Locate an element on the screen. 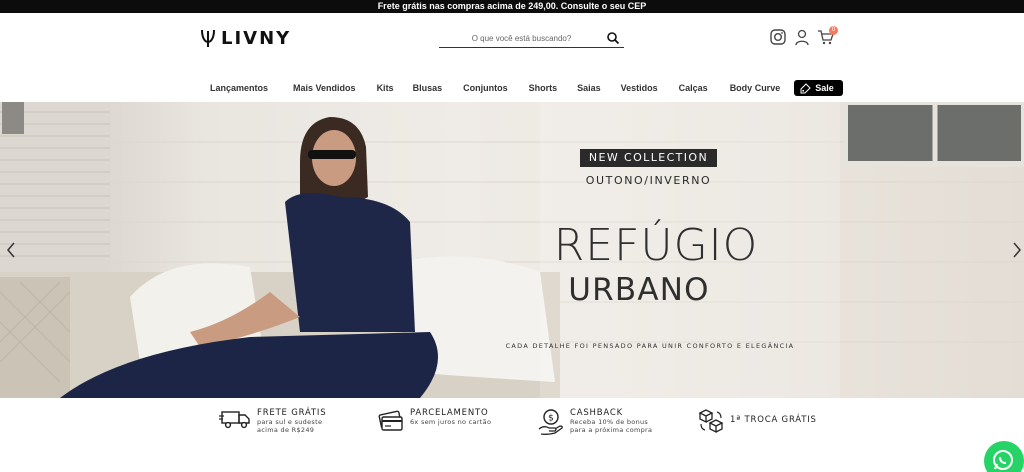 The width and height of the screenshot is (1024, 472). nav-item-blusas: Blusas is located at coordinates (428, 88).